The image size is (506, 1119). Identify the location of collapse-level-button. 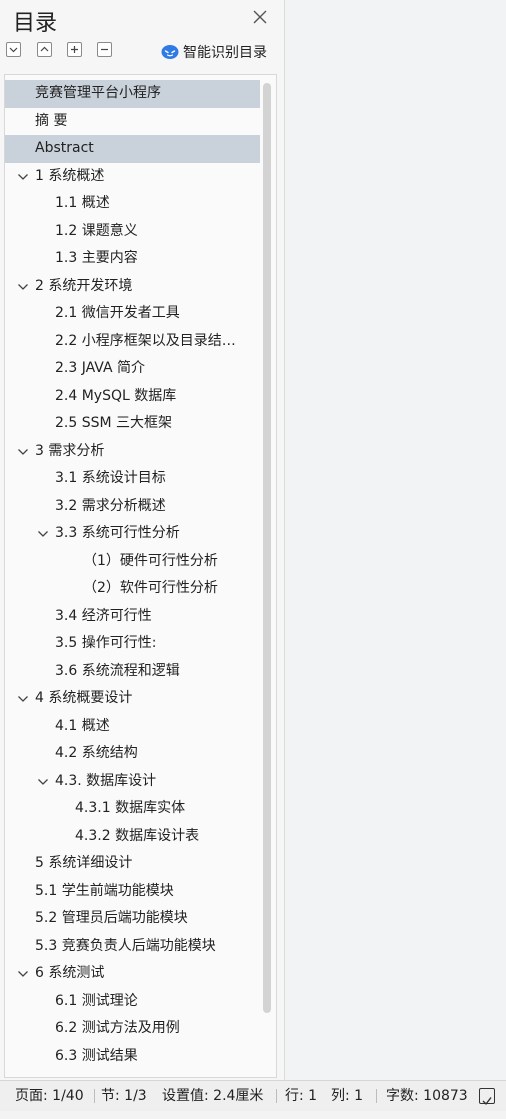
(44, 49).